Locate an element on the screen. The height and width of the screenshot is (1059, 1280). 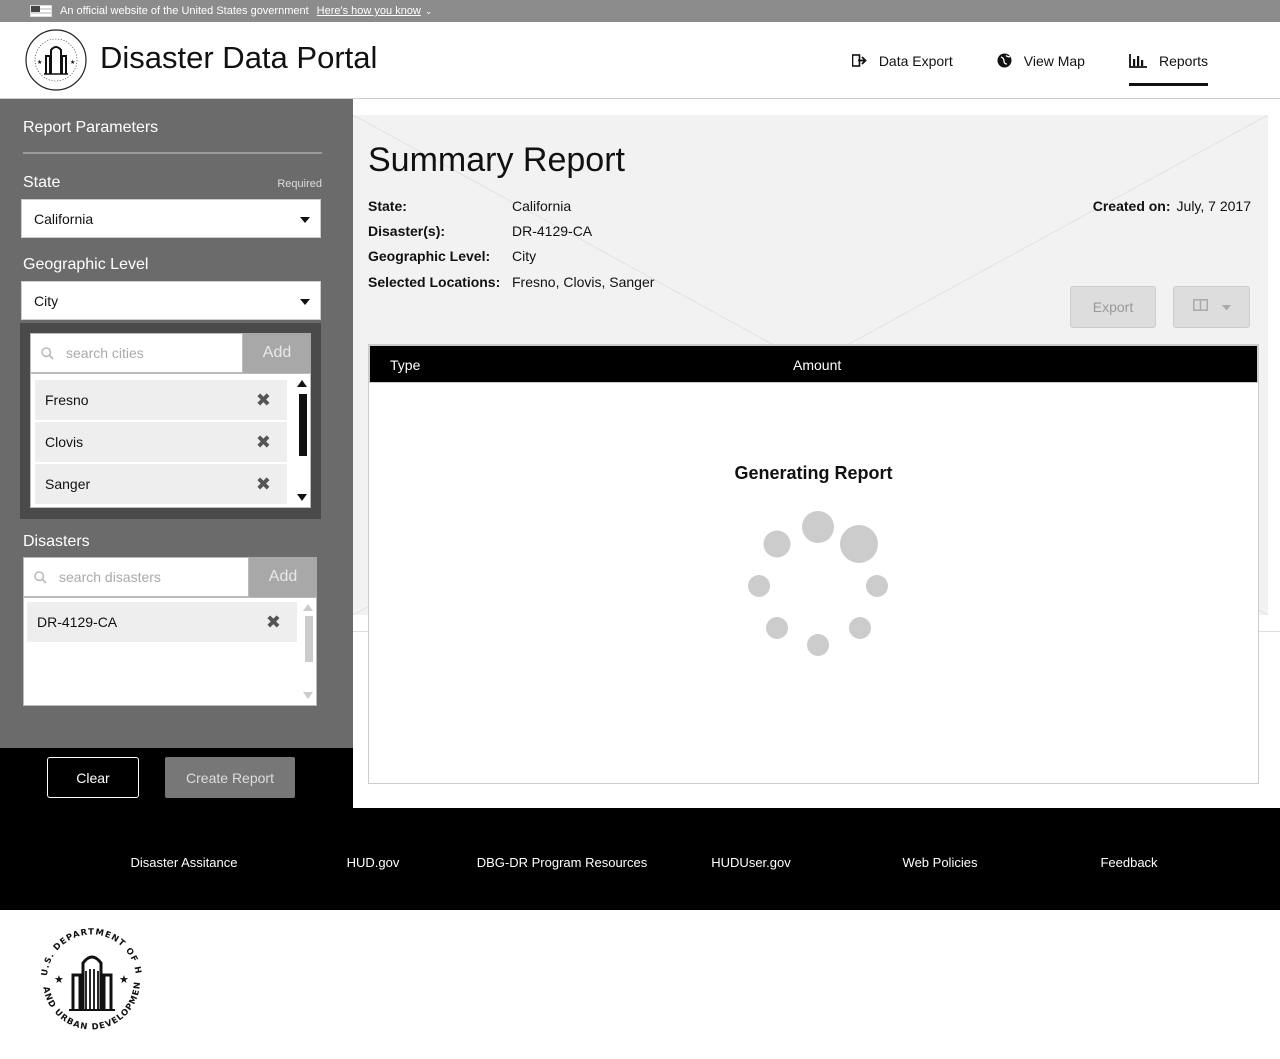
disaster-list-scrollbar is located at coordinates (308, 652).